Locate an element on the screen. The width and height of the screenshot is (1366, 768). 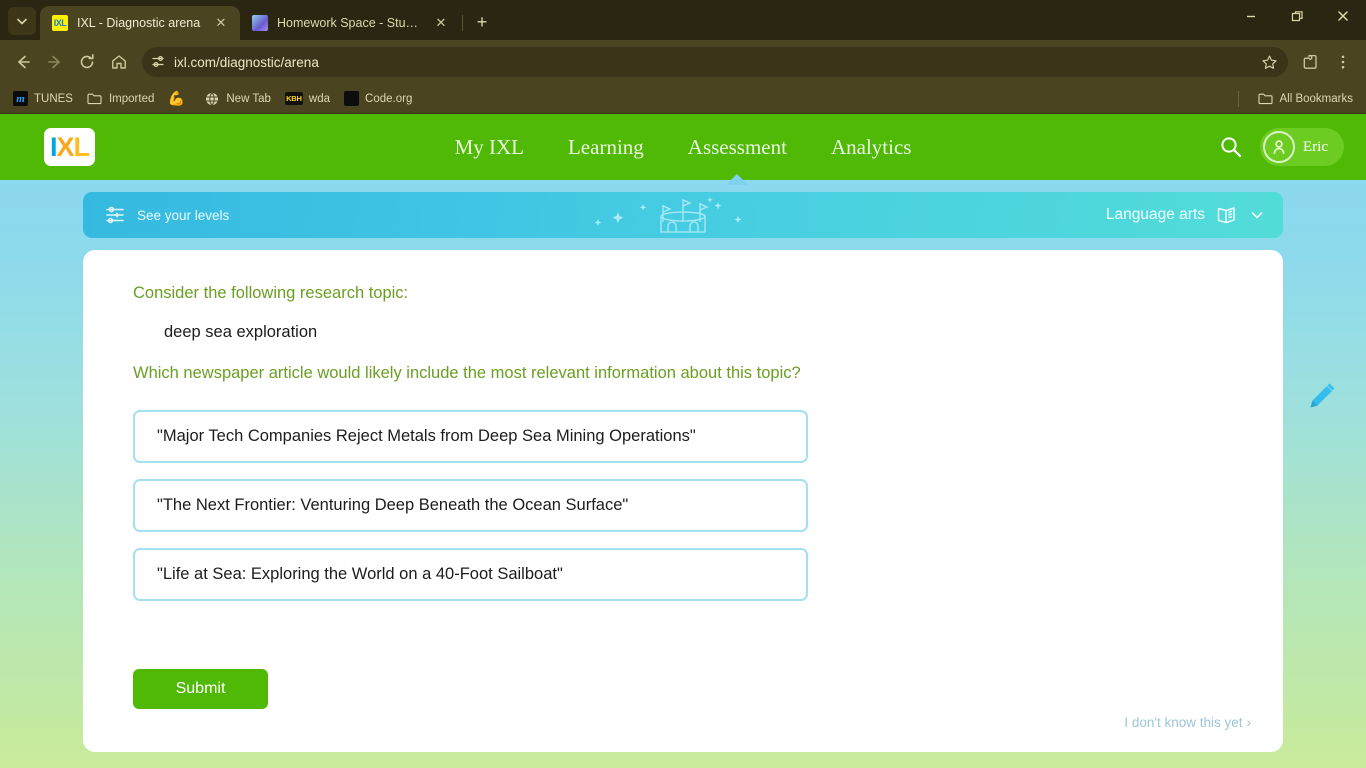
close-window-button is located at coordinates (1343, 16).